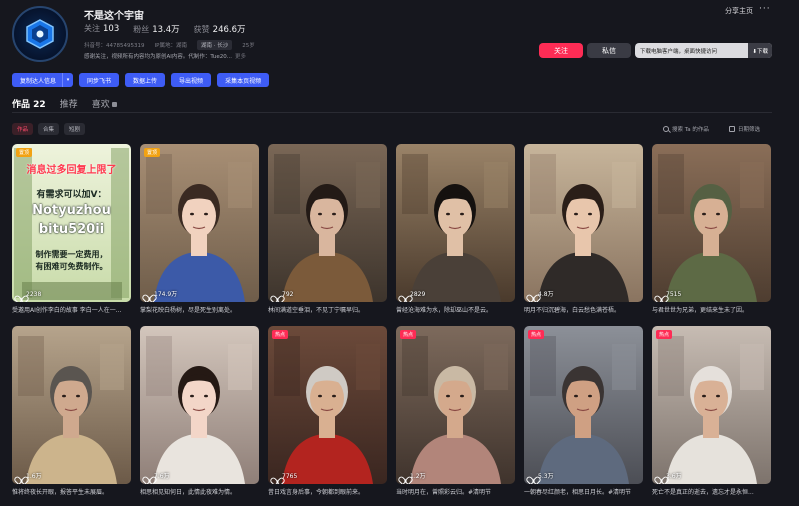 Image resolution: width=799 pixels, height=506 pixels. Describe the element at coordinates (609, 50) in the screenshot. I see `message-button: 私信` at that location.